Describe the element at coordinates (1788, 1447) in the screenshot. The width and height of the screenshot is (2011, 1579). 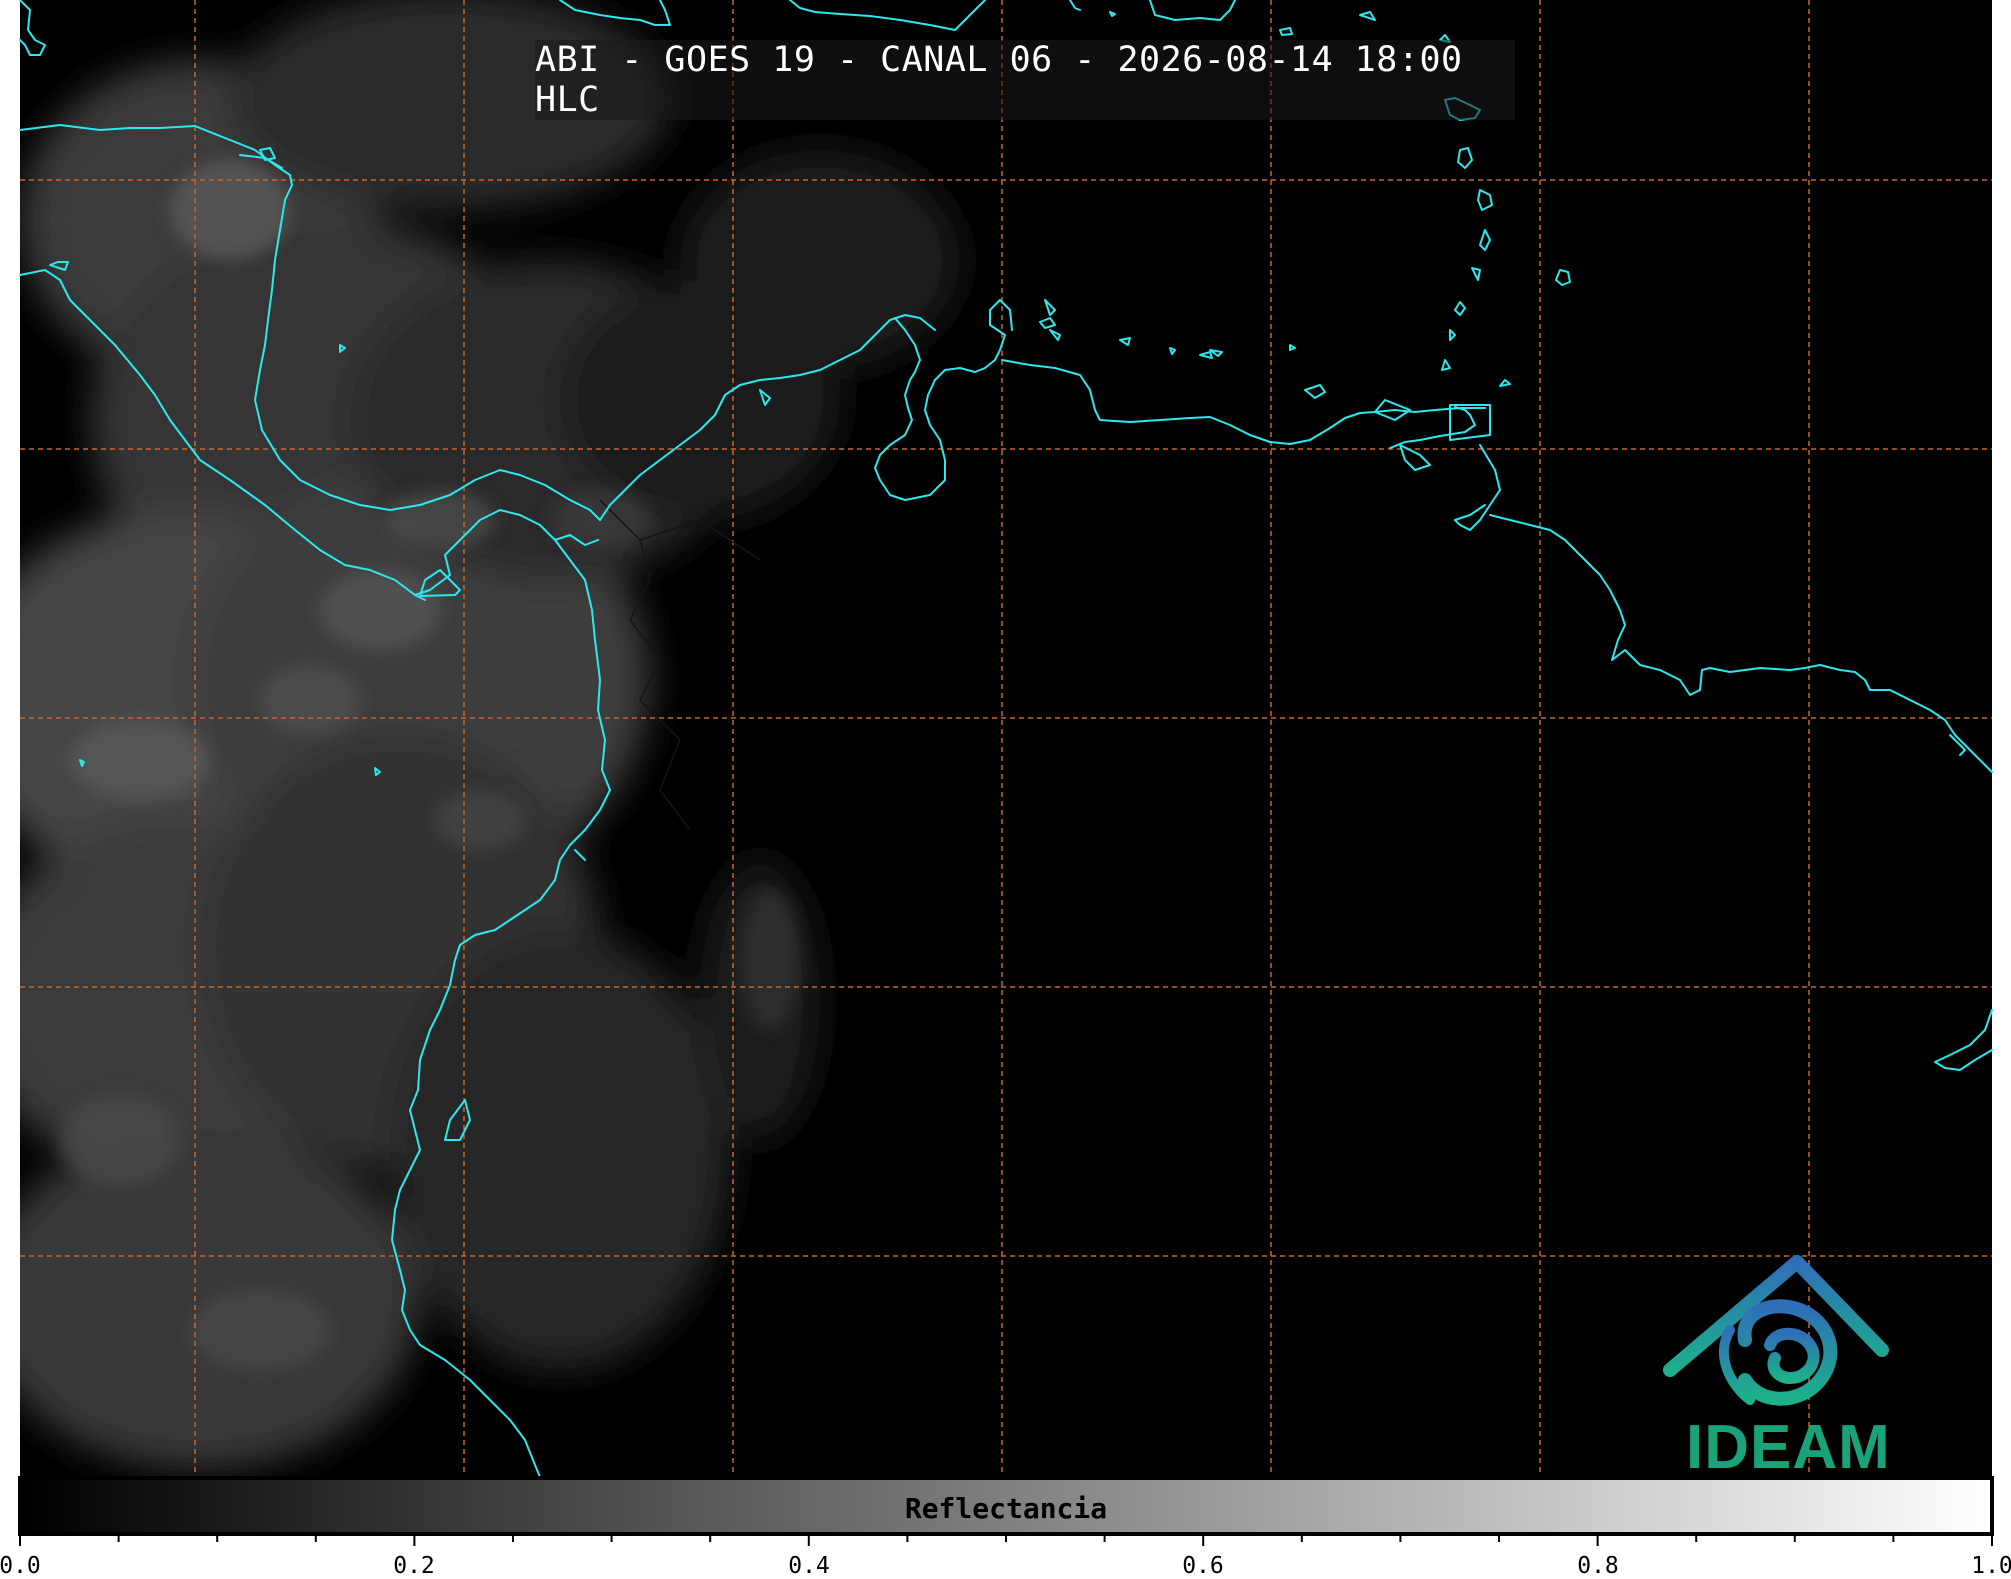
I see `ideam-logo-text: IDEAM` at that location.